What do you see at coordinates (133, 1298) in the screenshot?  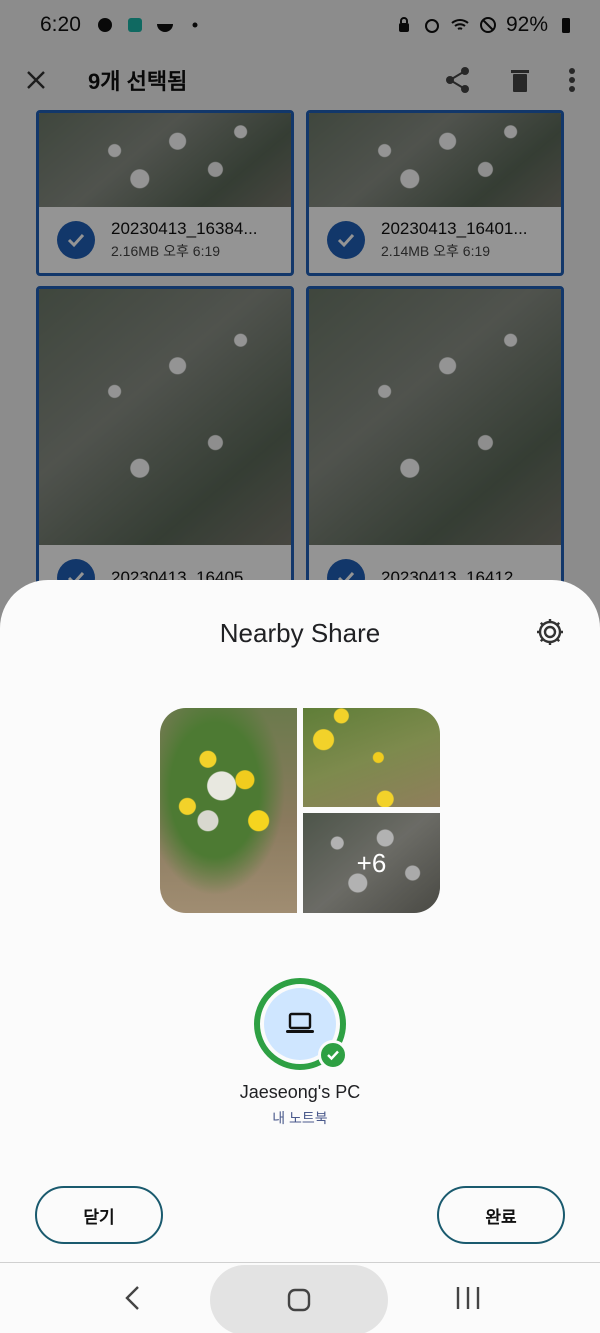 I see `back-icon` at bounding box center [133, 1298].